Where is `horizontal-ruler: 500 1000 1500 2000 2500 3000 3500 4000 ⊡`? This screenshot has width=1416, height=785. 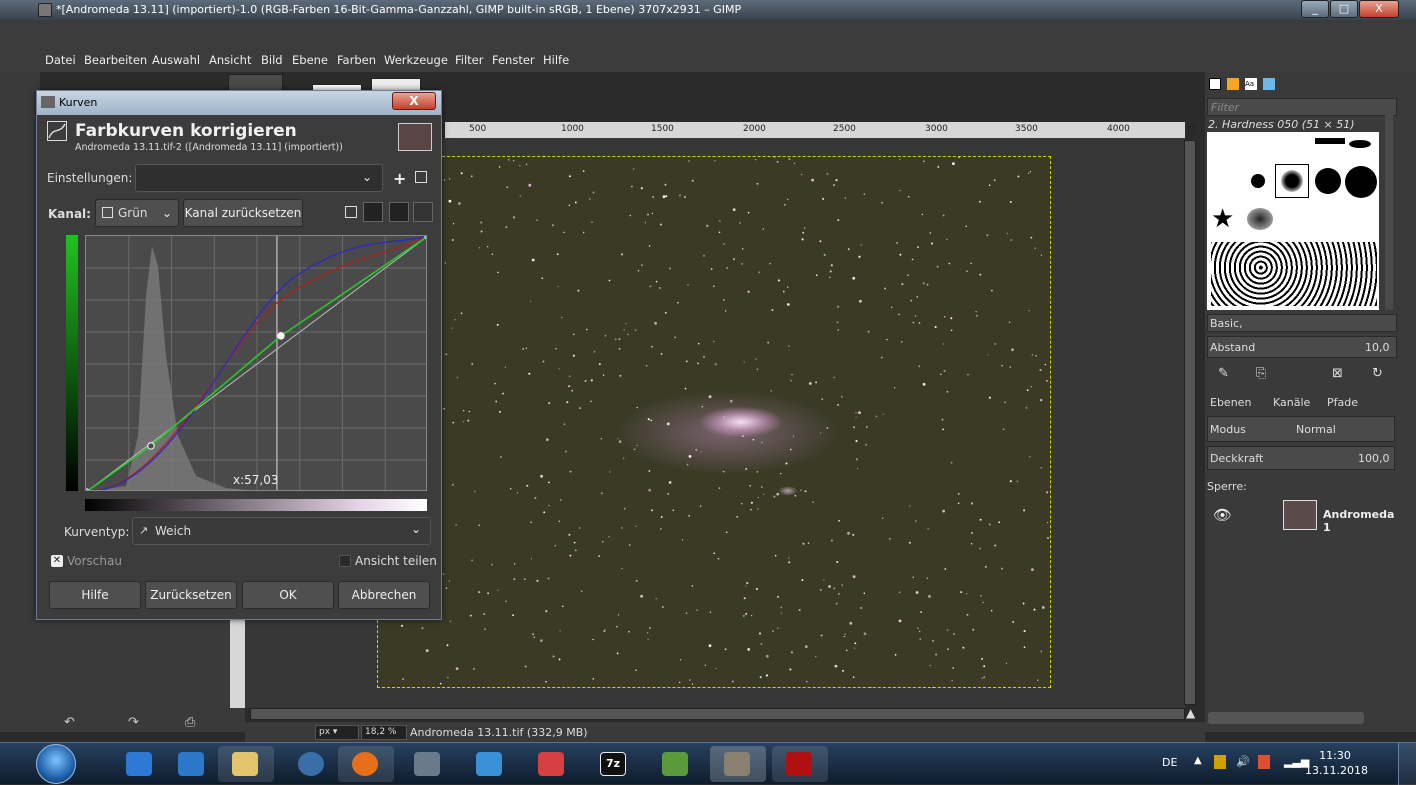
horizontal-ruler: 500 1000 1500 2000 2500 3000 3500 4000 ⊡ is located at coordinates (820, 130).